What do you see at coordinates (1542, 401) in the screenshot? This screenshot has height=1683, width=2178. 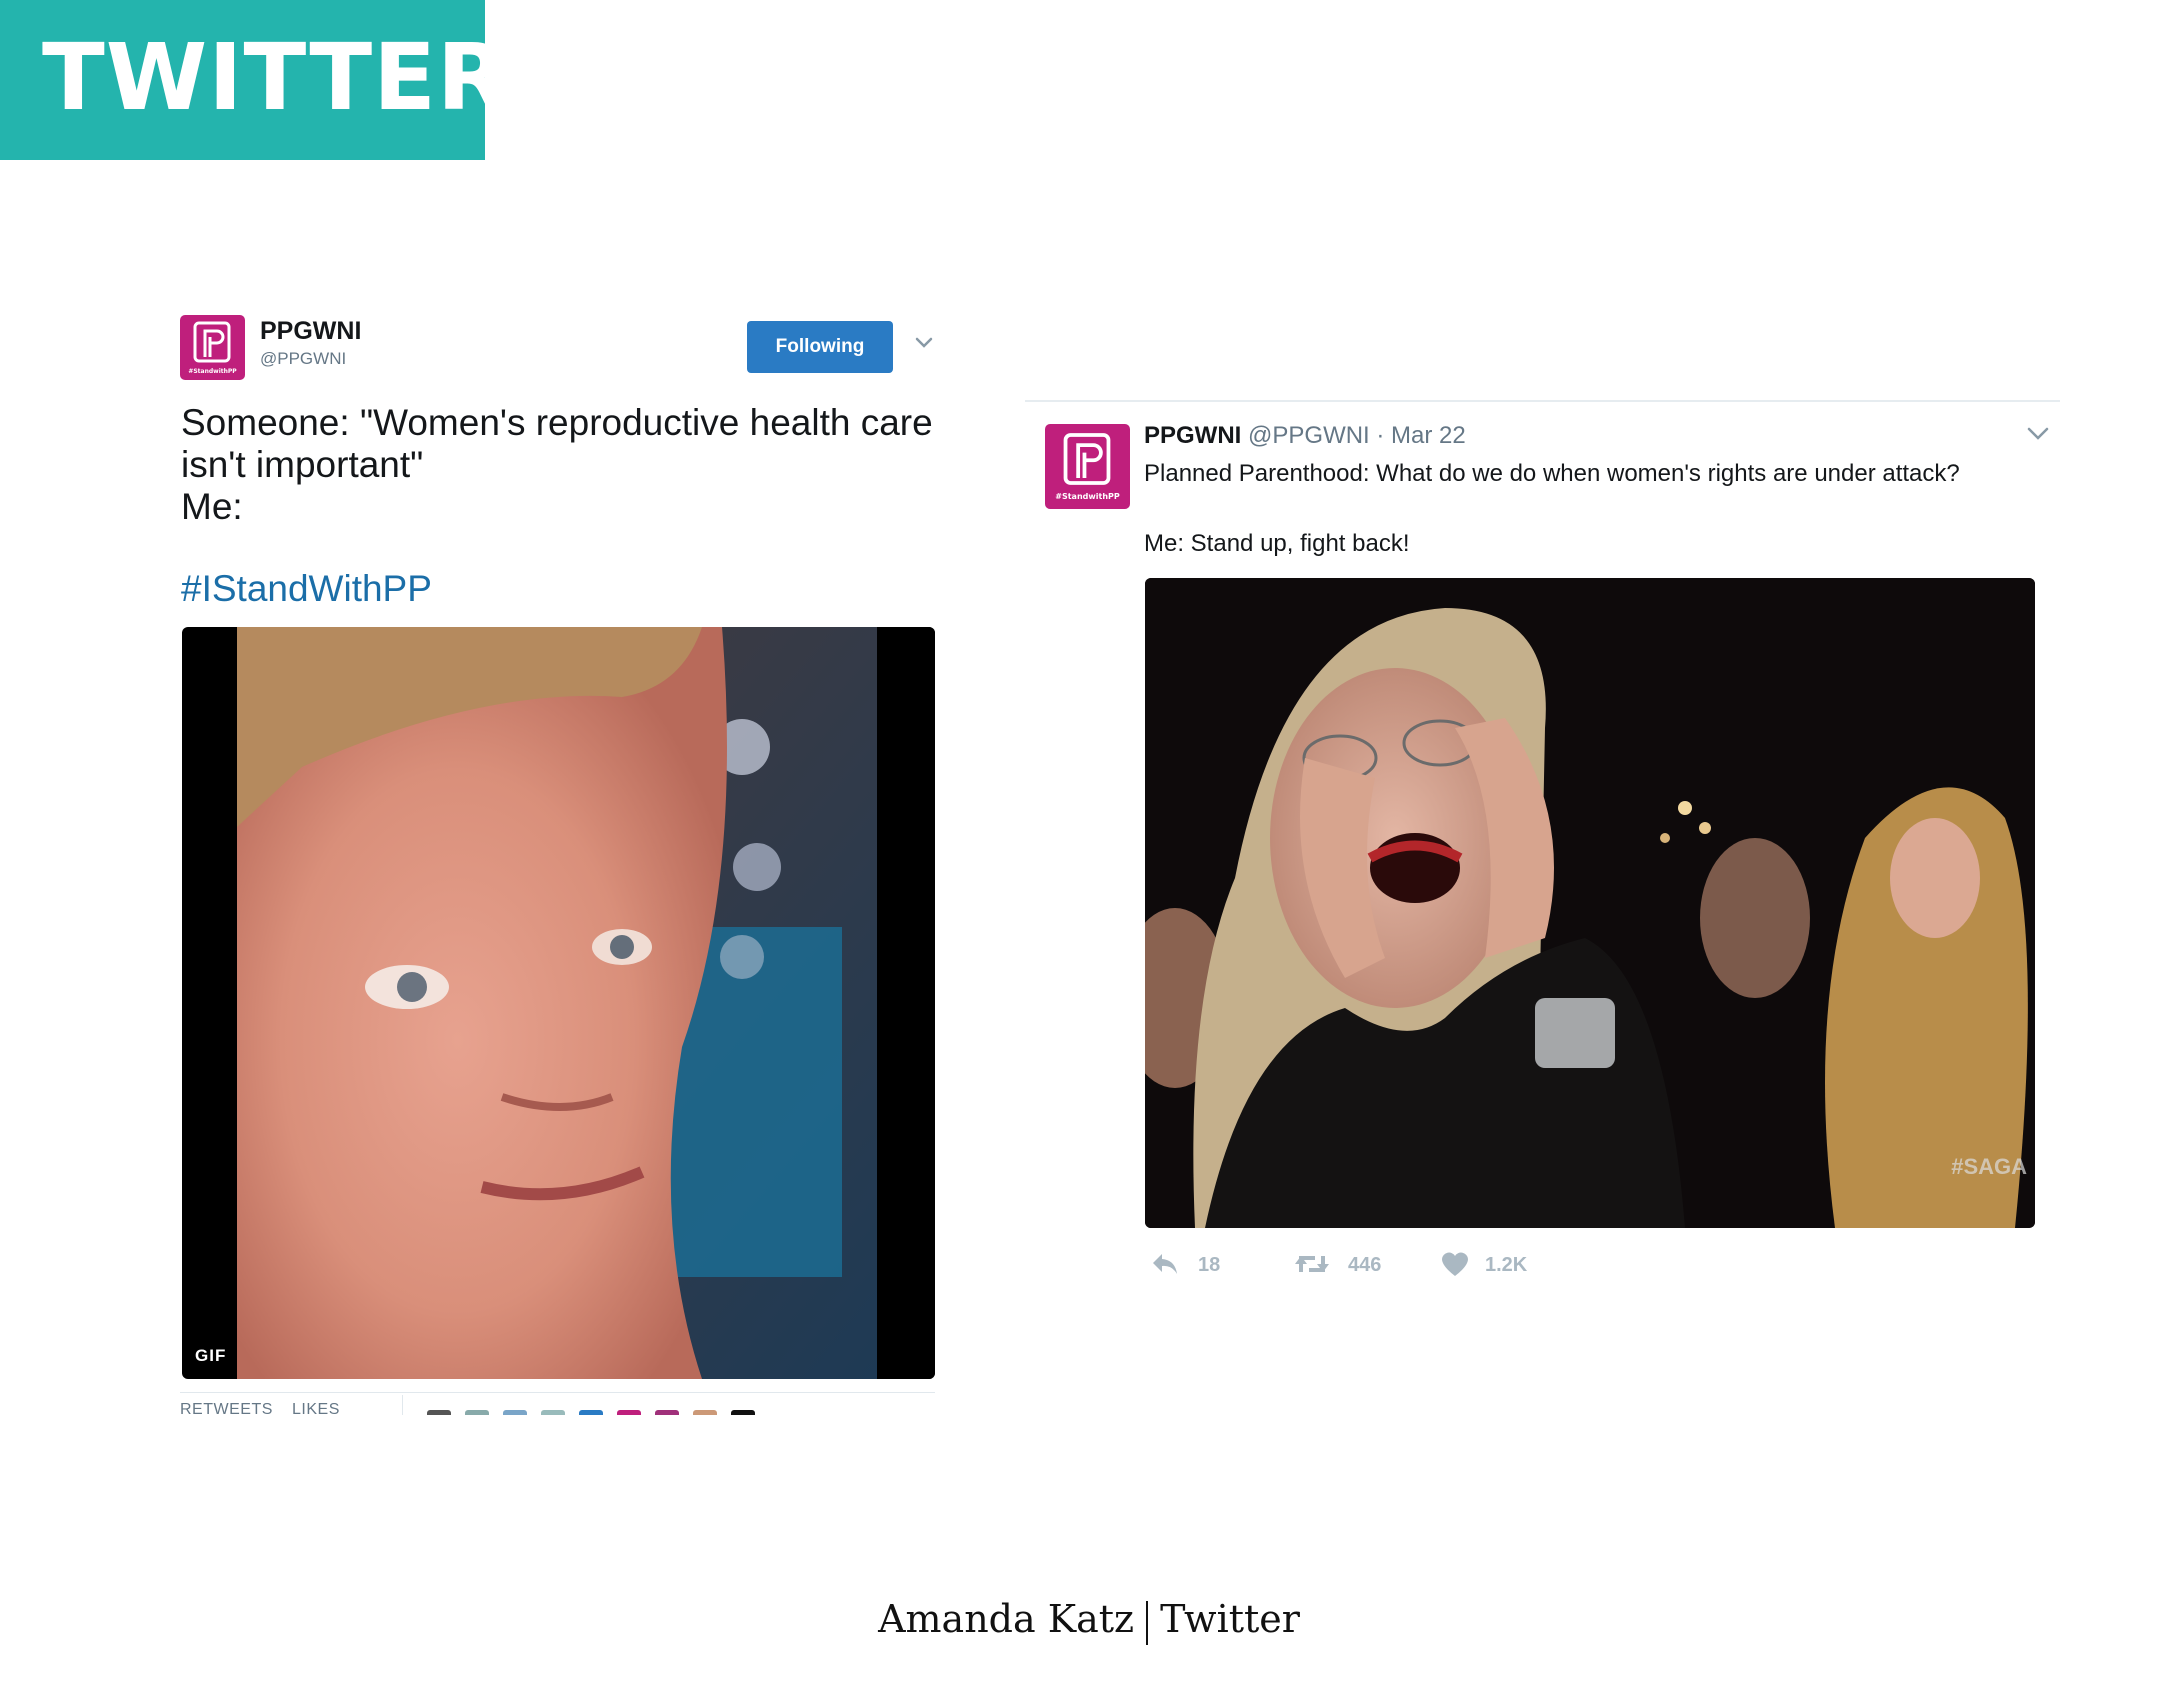 I see `divider` at bounding box center [1542, 401].